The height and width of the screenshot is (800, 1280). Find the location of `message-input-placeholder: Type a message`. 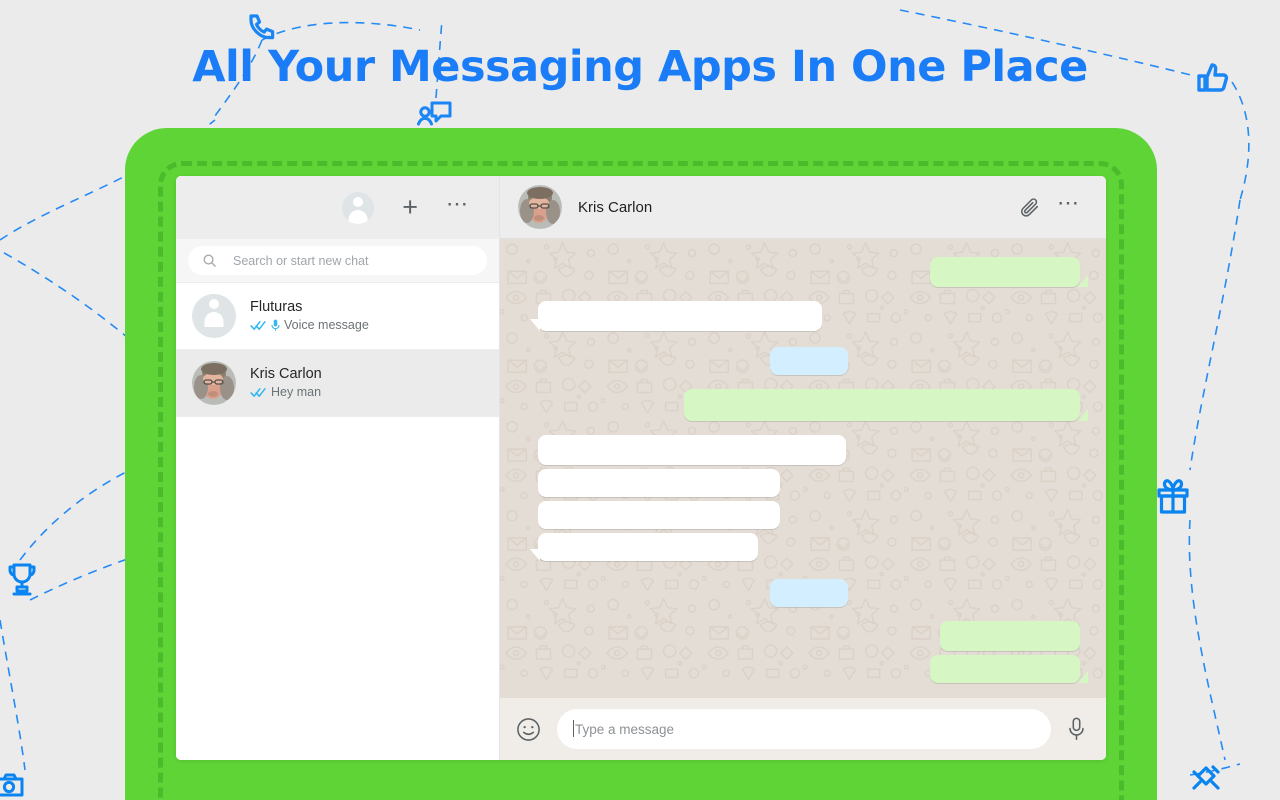

message-input-placeholder: Type a message is located at coordinates (623, 728).